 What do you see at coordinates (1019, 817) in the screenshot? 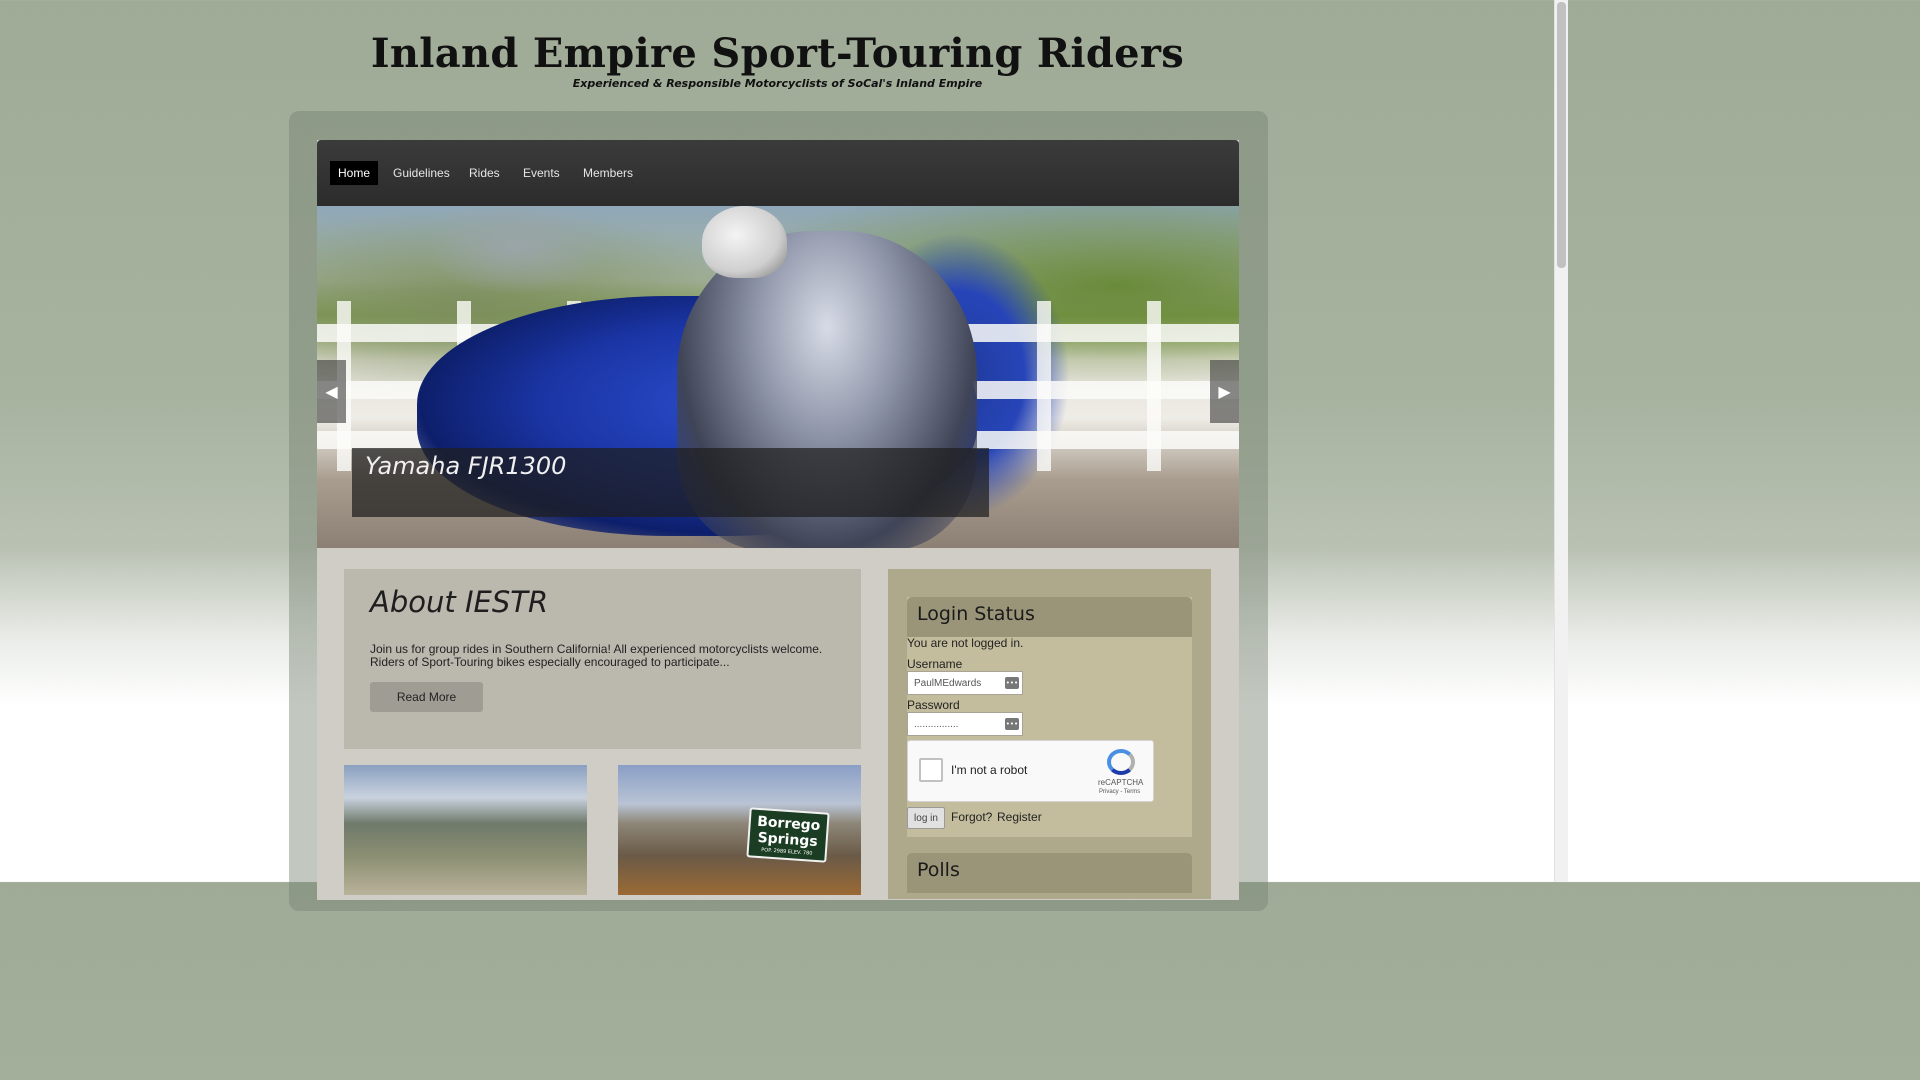
I see `register-link: Register` at bounding box center [1019, 817].